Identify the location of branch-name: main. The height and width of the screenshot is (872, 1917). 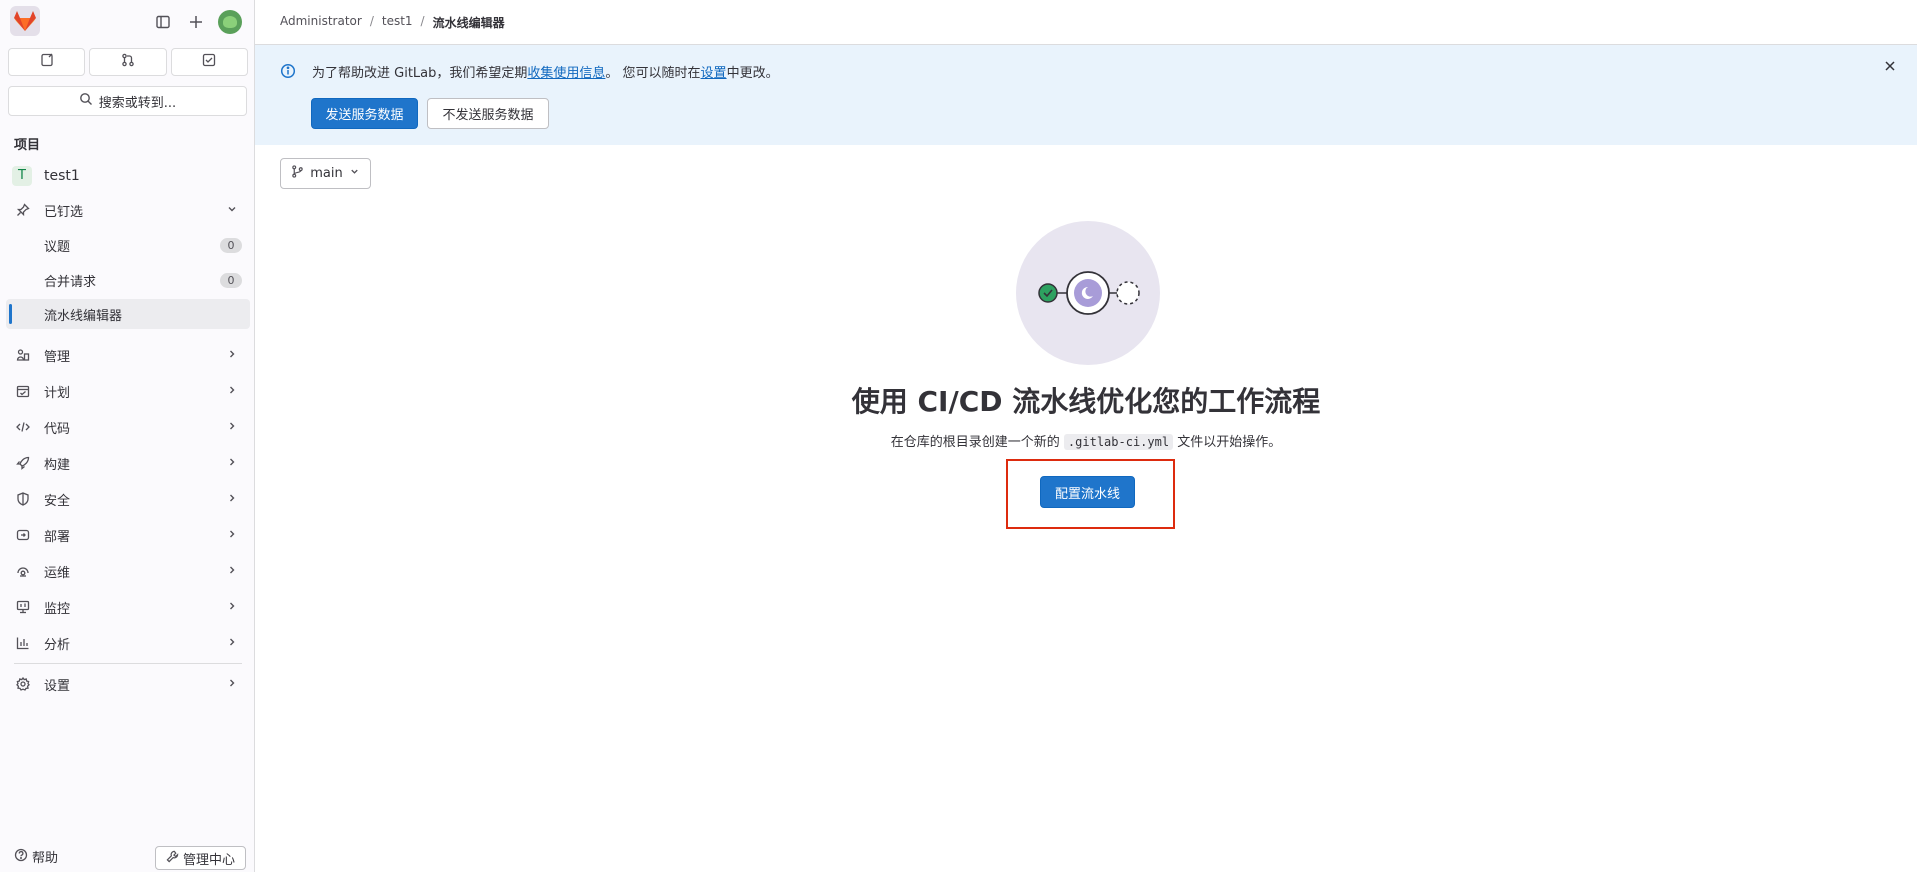
(326, 173).